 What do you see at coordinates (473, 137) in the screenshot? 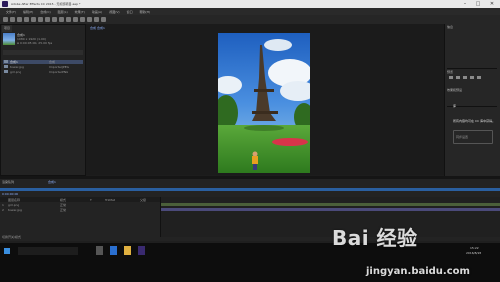
I see `libraries-button: 同步设置` at bounding box center [473, 137].